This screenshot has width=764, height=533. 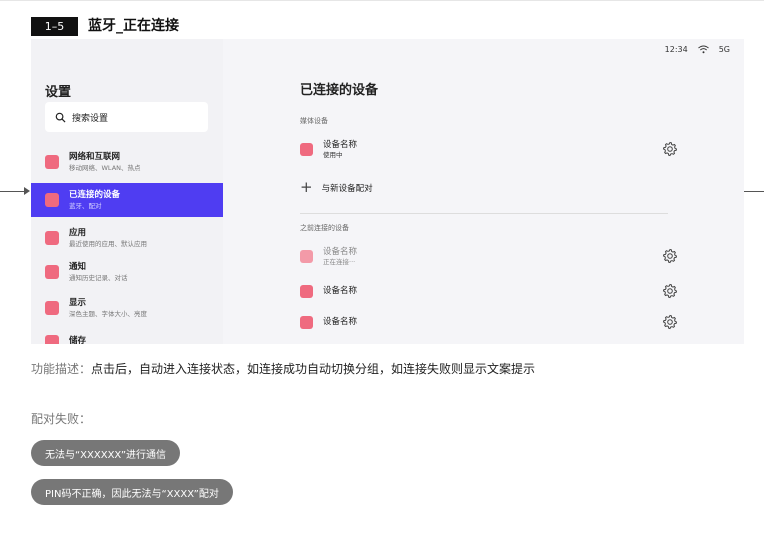 What do you see at coordinates (52, 162) in the screenshot?
I see `network-icon` at bounding box center [52, 162].